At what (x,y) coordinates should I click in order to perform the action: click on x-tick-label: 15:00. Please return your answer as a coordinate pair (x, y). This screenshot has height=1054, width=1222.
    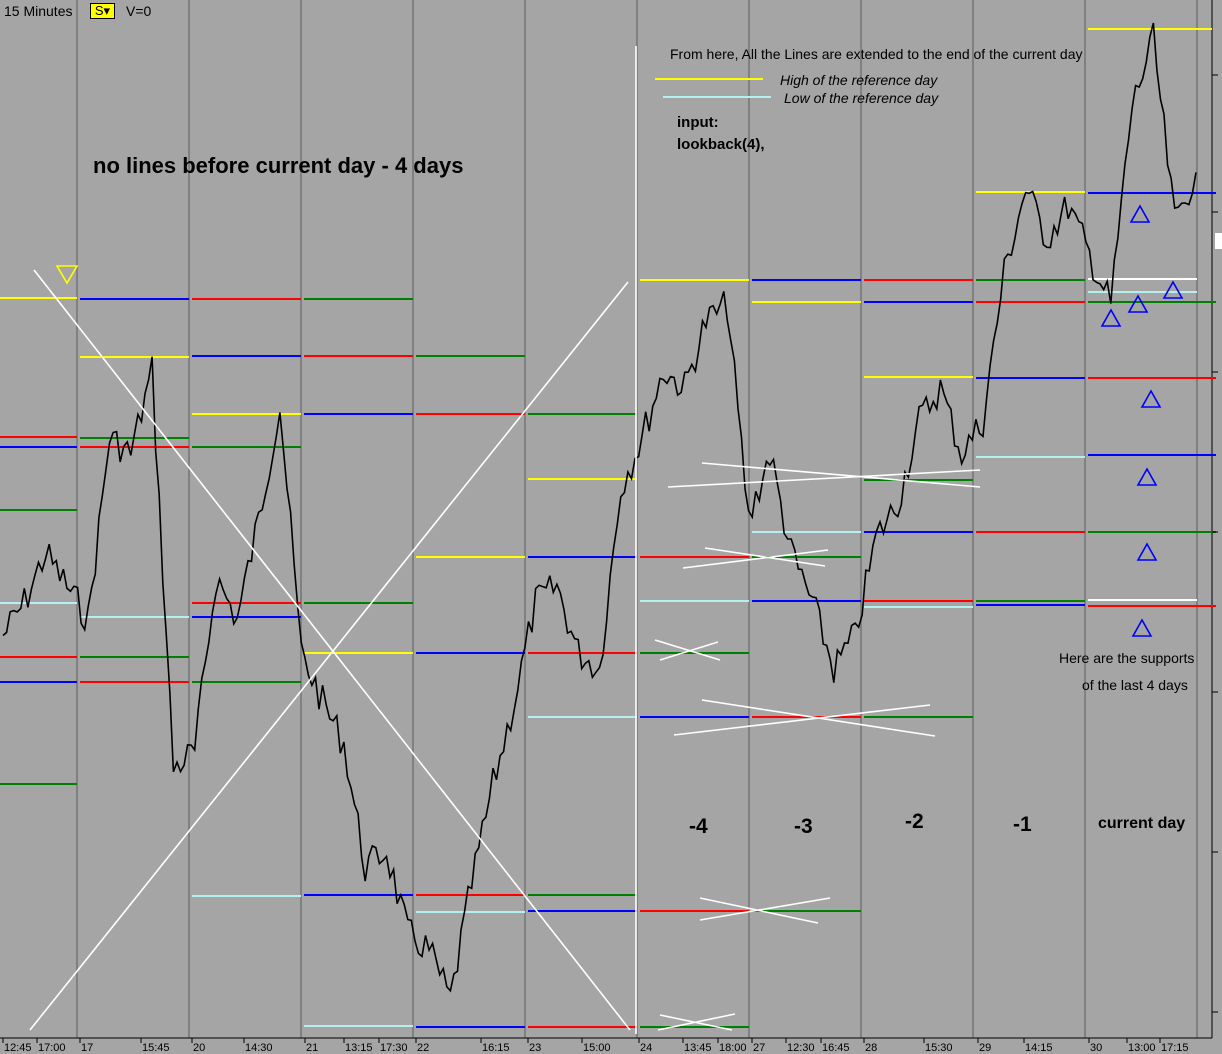
    Looking at the image, I should click on (597, 1048).